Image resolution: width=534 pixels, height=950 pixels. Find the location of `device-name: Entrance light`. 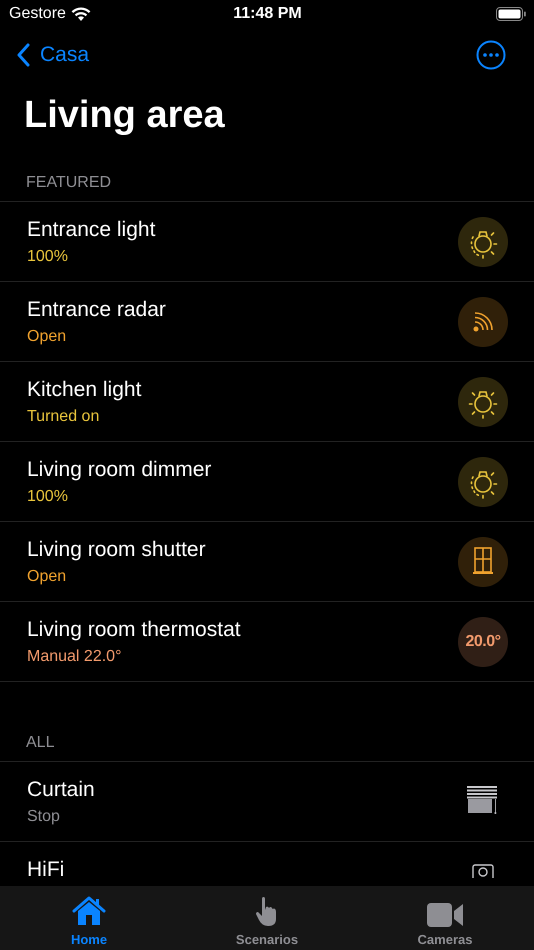

device-name: Entrance light is located at coordinates (91, 230).